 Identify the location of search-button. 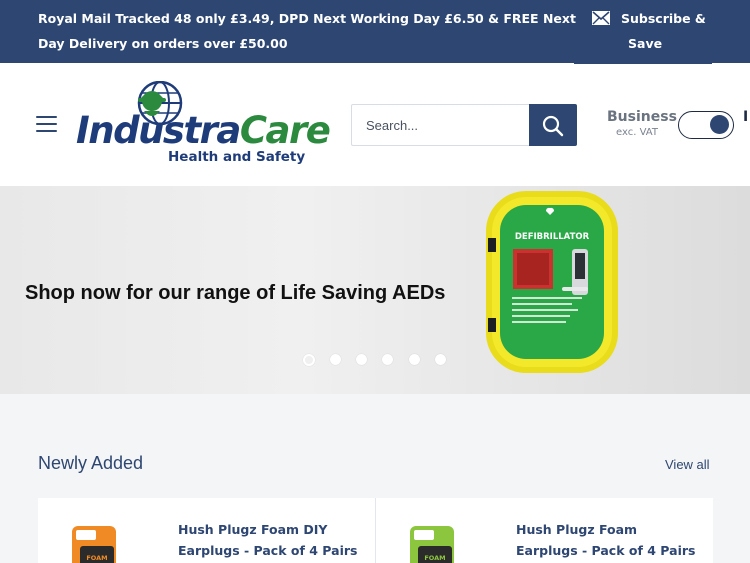
(553, 125).